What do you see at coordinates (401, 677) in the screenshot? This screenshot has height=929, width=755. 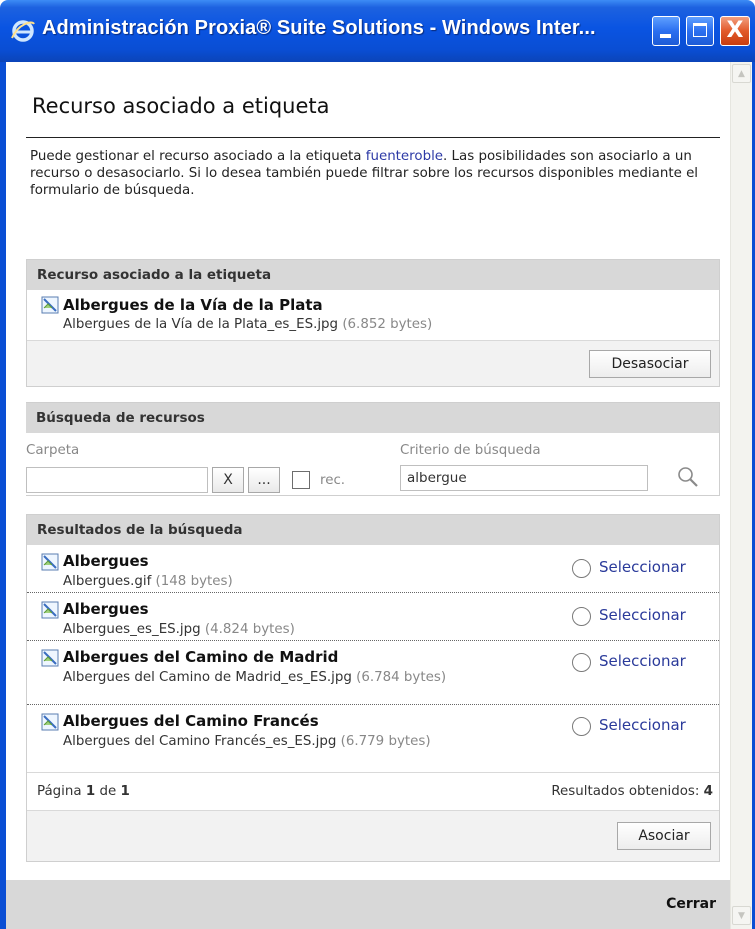 I see `result-file-size: (6.784 bytes)` at bounding box center [401, 677].